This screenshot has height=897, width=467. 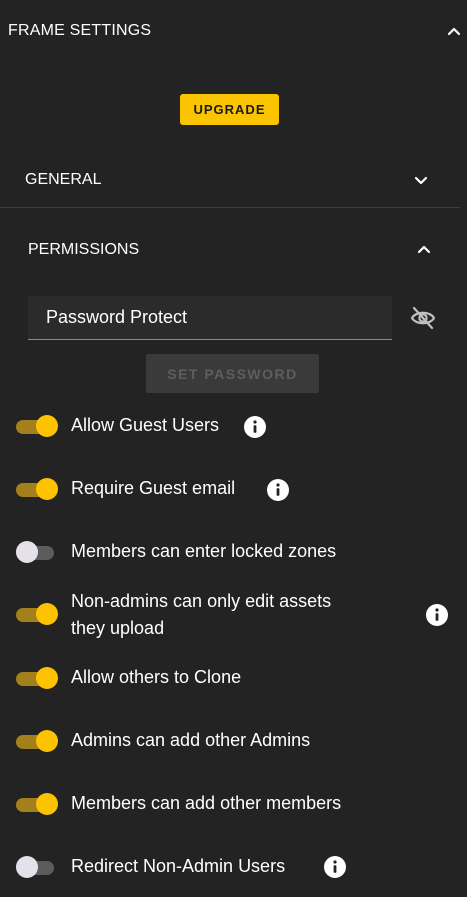 What do you see at coordinates (206, 803) in the screenshot?
I see `setting-label: Members can add other members` at bounding box center [206, 803].